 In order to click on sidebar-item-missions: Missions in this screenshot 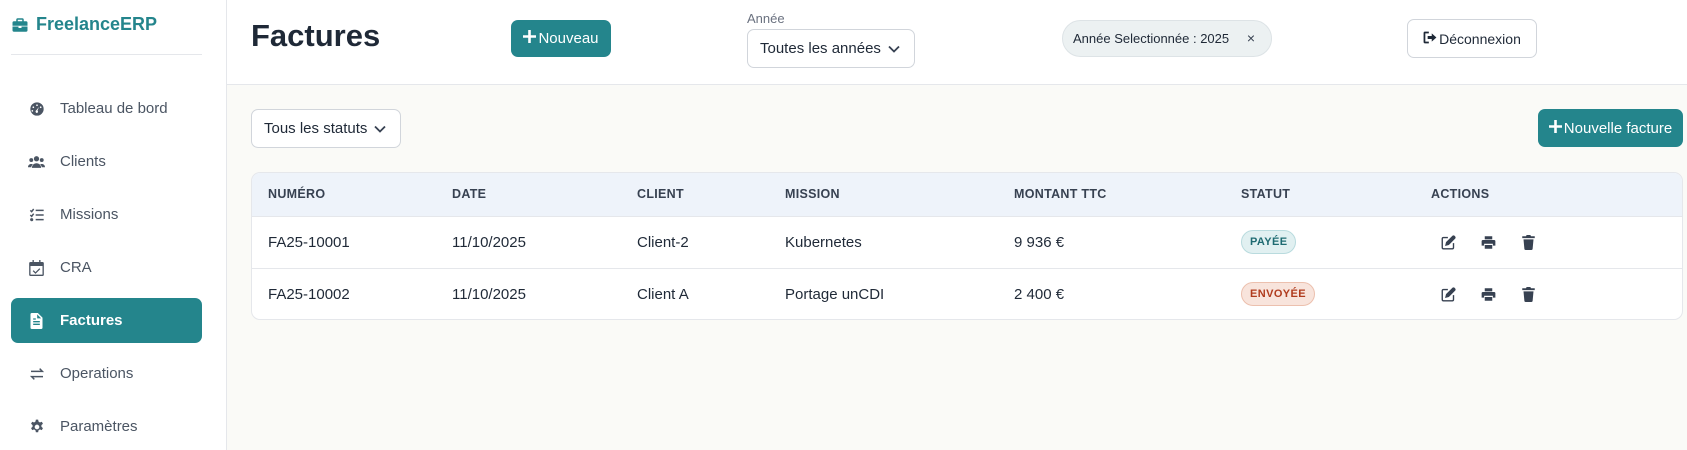, I will do `click(106, 214)`.